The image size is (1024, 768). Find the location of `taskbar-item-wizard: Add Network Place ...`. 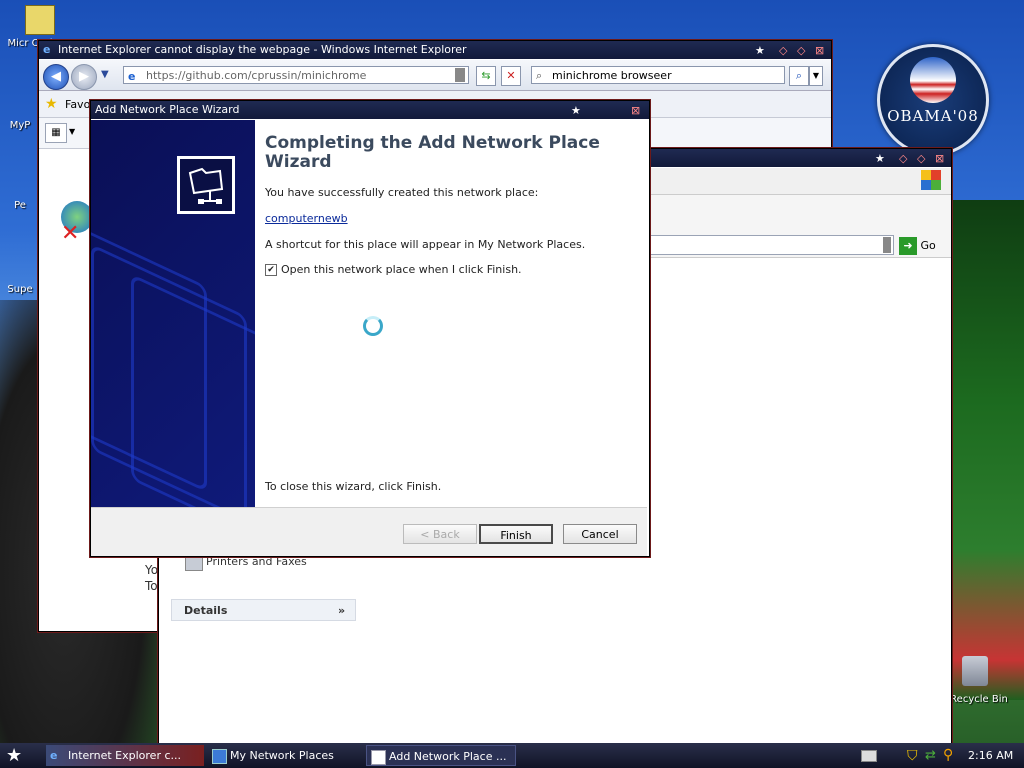

taskbar-item-wizard: Add Network Place ... is located at coordinates (441, 755).